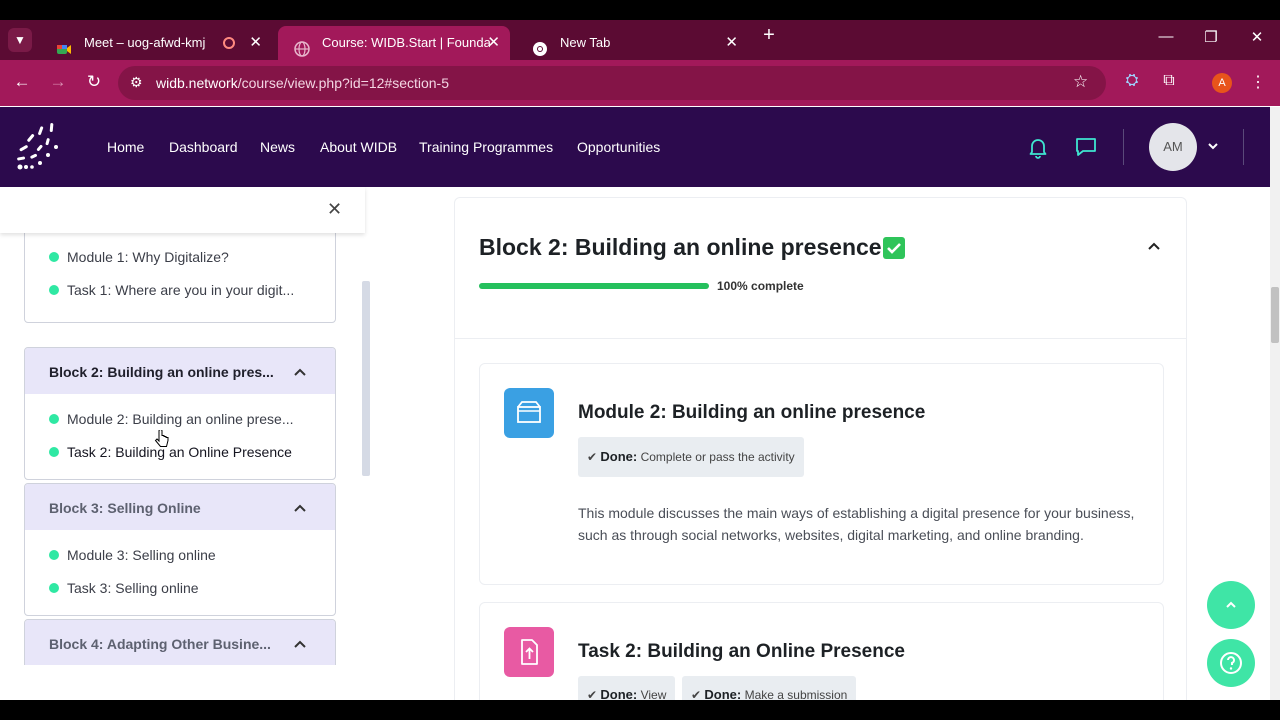 Image resolution: width=1280 pixels, height=720 pixels. I want to click on recording-icon, so click(229, 43).